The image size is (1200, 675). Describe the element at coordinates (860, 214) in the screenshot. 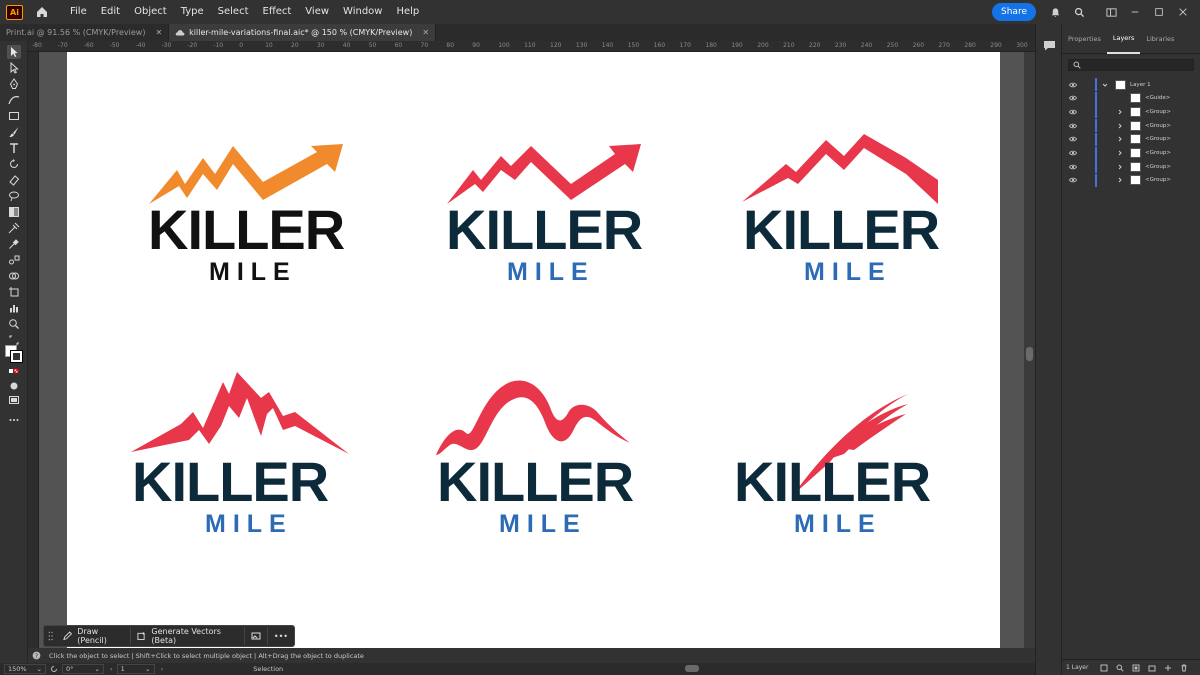

I see `logo-variation-3: KILLER MILE` at that location.